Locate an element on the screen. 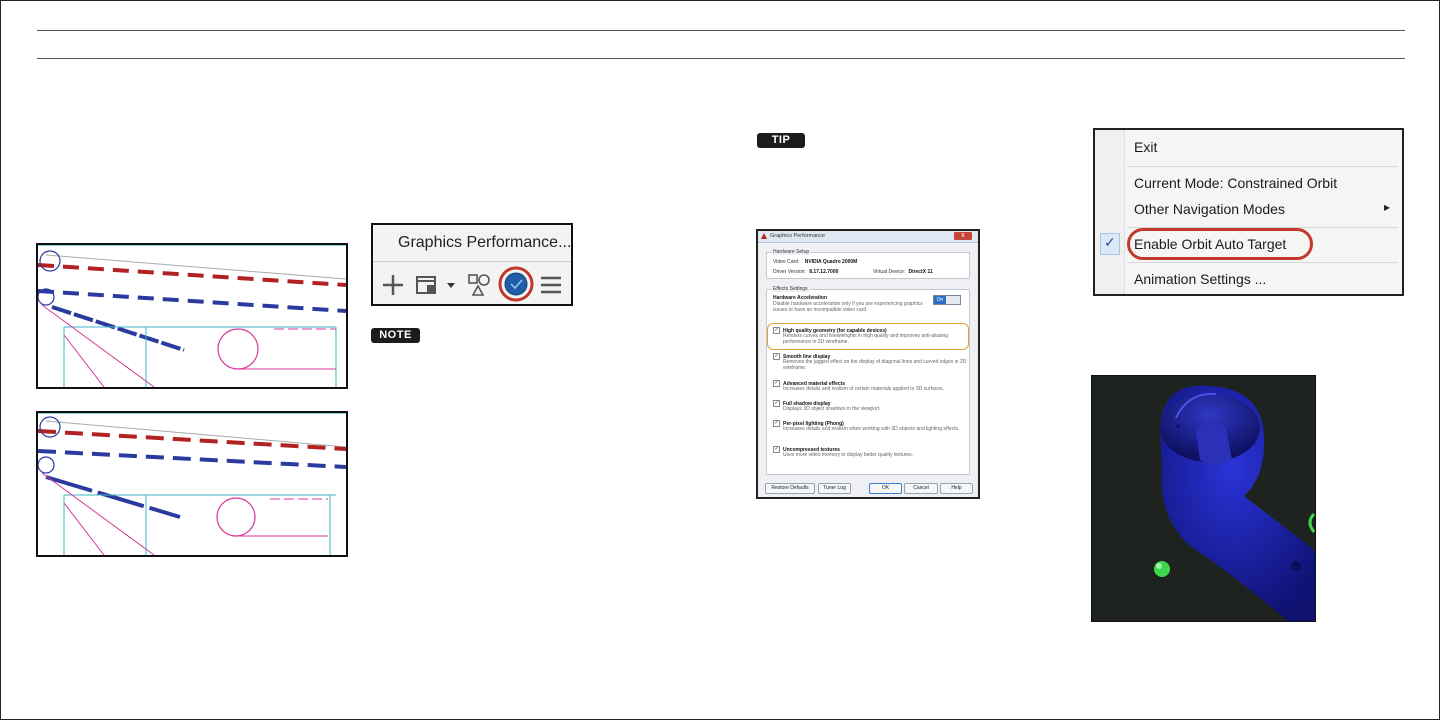  close-button: x is located at coordinates (963, 236).